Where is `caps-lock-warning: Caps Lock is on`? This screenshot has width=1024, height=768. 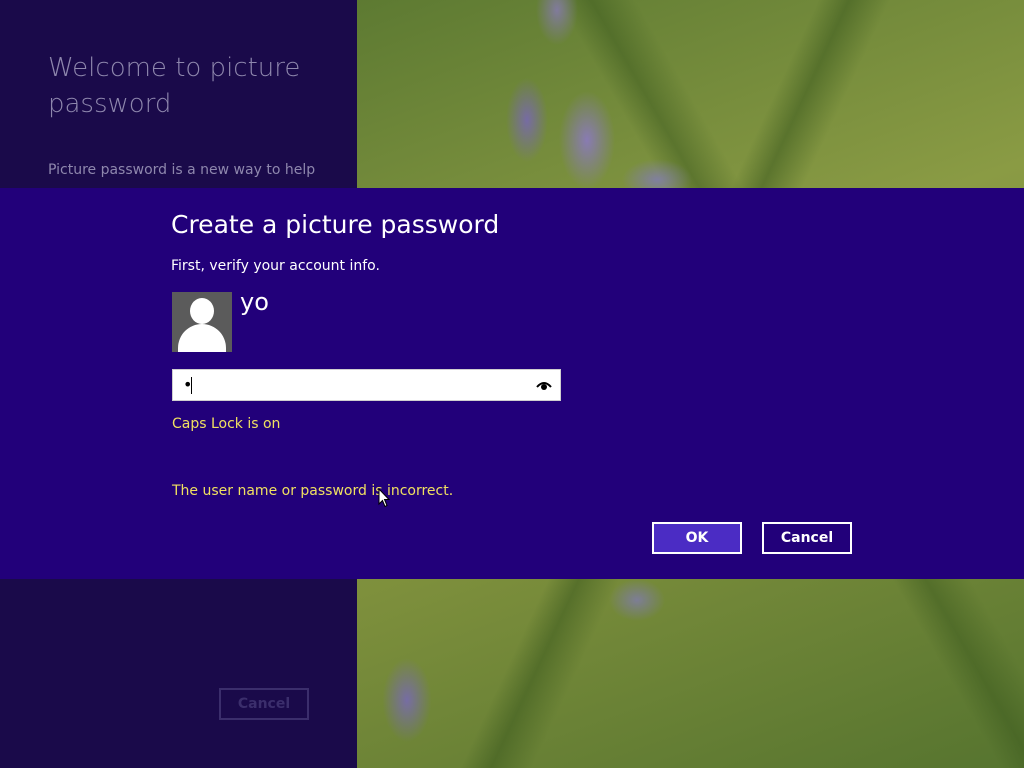
caps-lock-warning: Caps Lock is on is located at coordinates (226, 424).